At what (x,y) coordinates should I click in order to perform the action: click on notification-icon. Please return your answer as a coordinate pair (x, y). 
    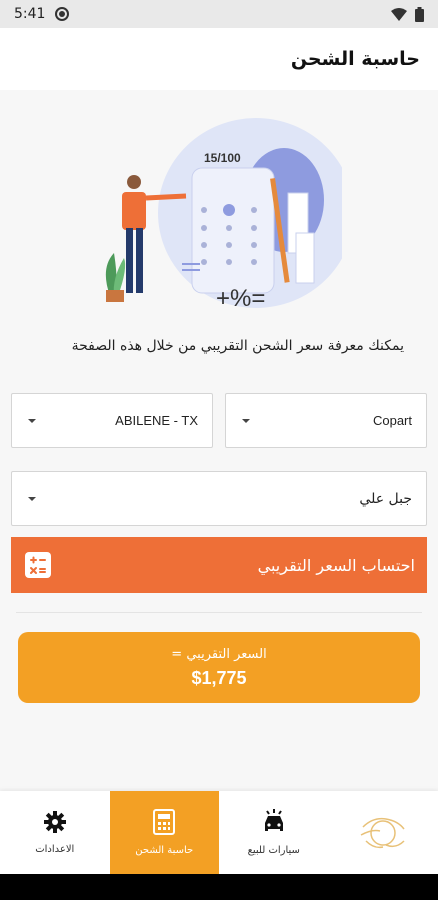
    Looking at the image, I should click on (62, 14).